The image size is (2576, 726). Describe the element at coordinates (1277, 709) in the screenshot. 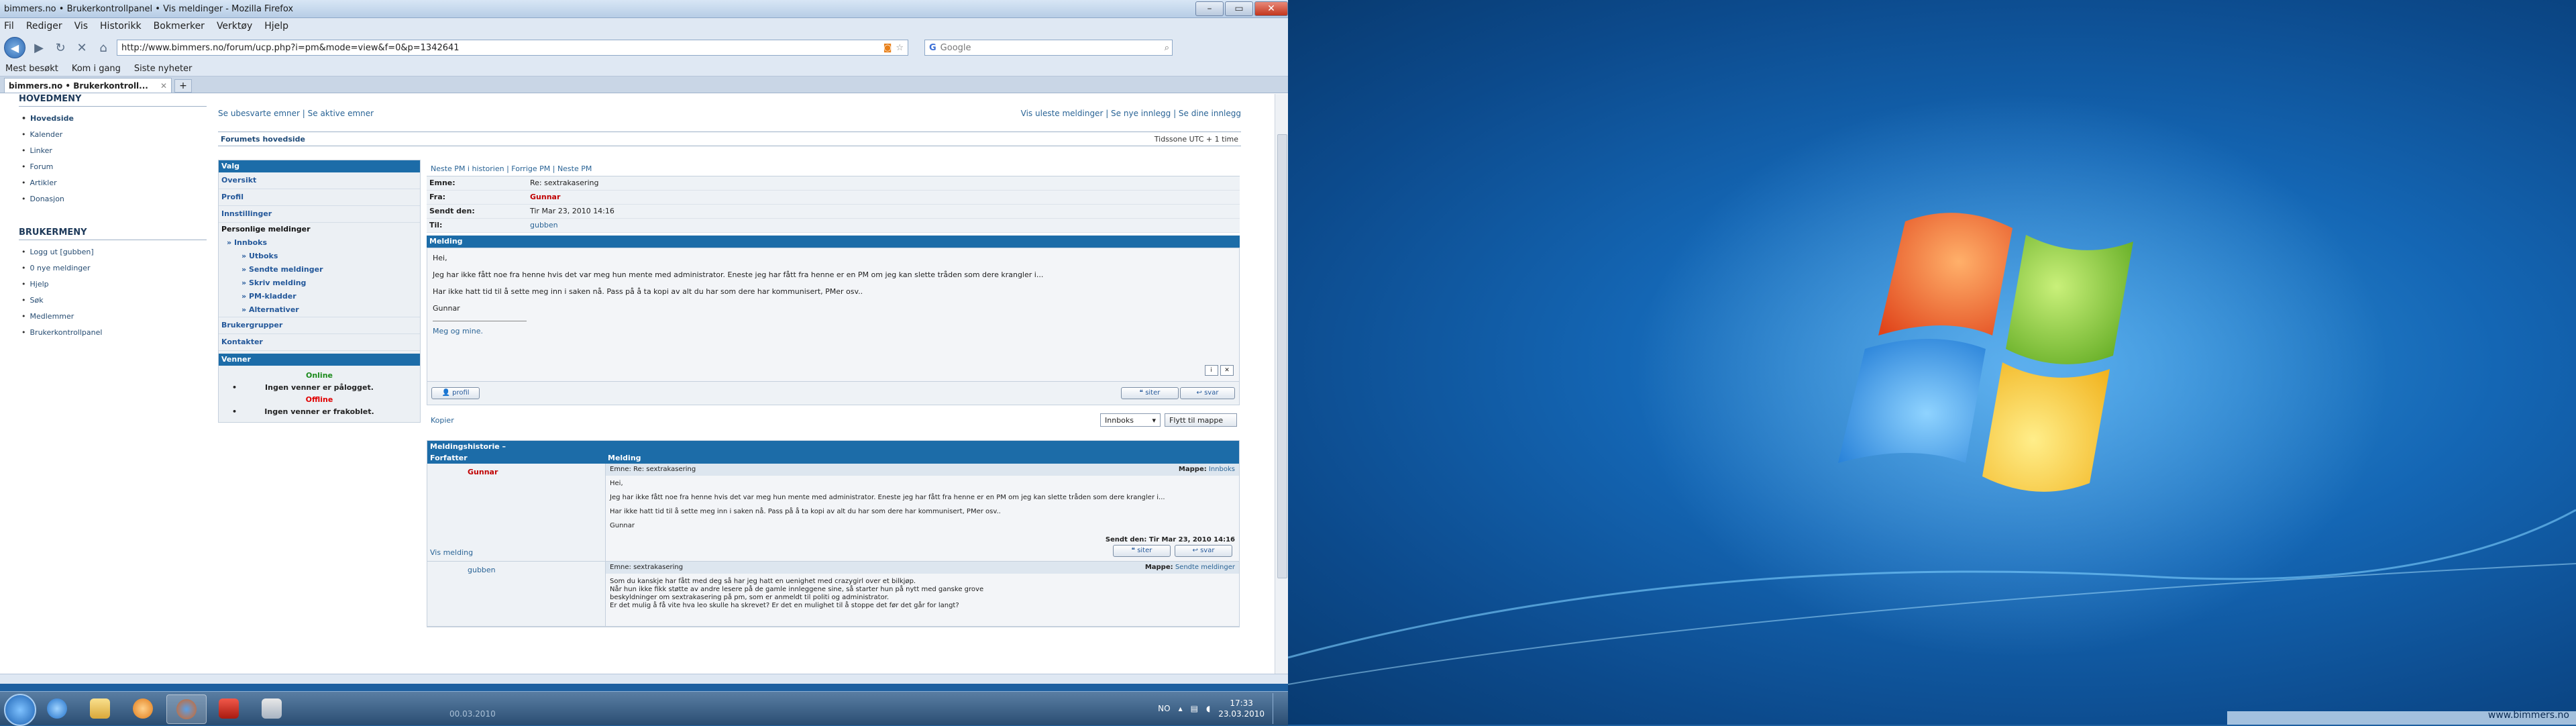

I see `show-desktop-button` at that location.